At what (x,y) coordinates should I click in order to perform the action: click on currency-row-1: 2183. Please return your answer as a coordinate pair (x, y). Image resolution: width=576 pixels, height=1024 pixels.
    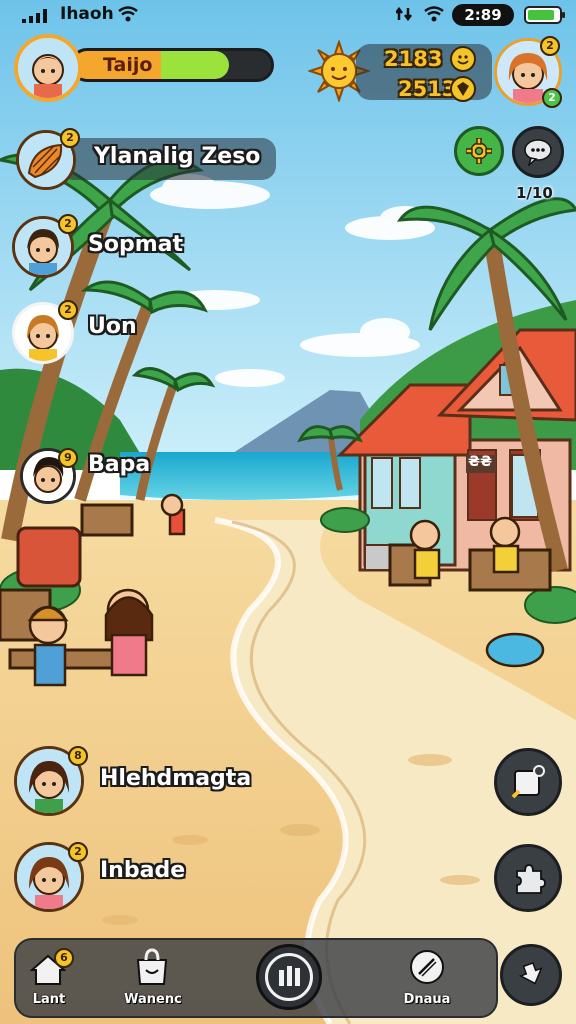
    Looking at the image, I should click on (435, 59).